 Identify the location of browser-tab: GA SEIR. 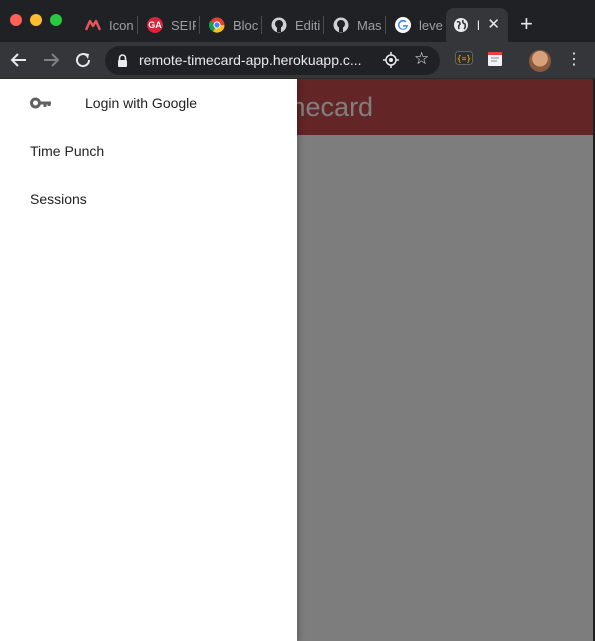
(168, 25).